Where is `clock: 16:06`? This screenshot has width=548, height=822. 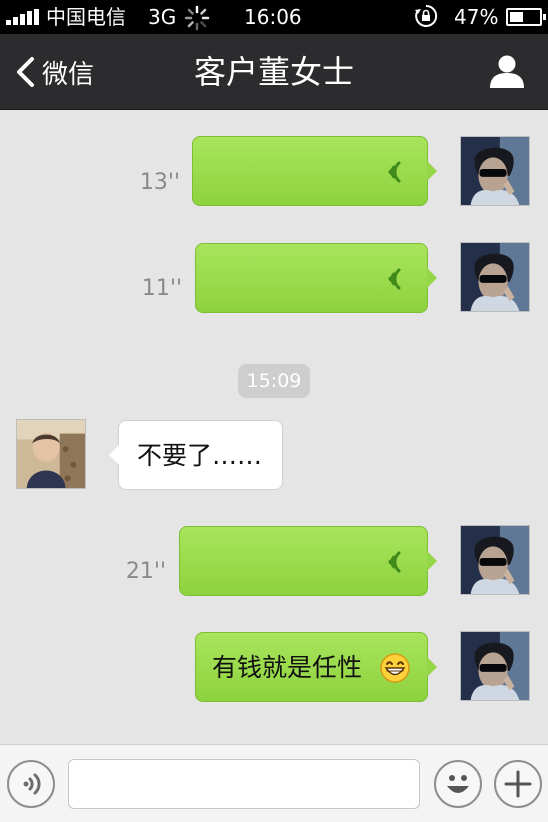
clock: 16:06 is located at coordinates (273, 17).